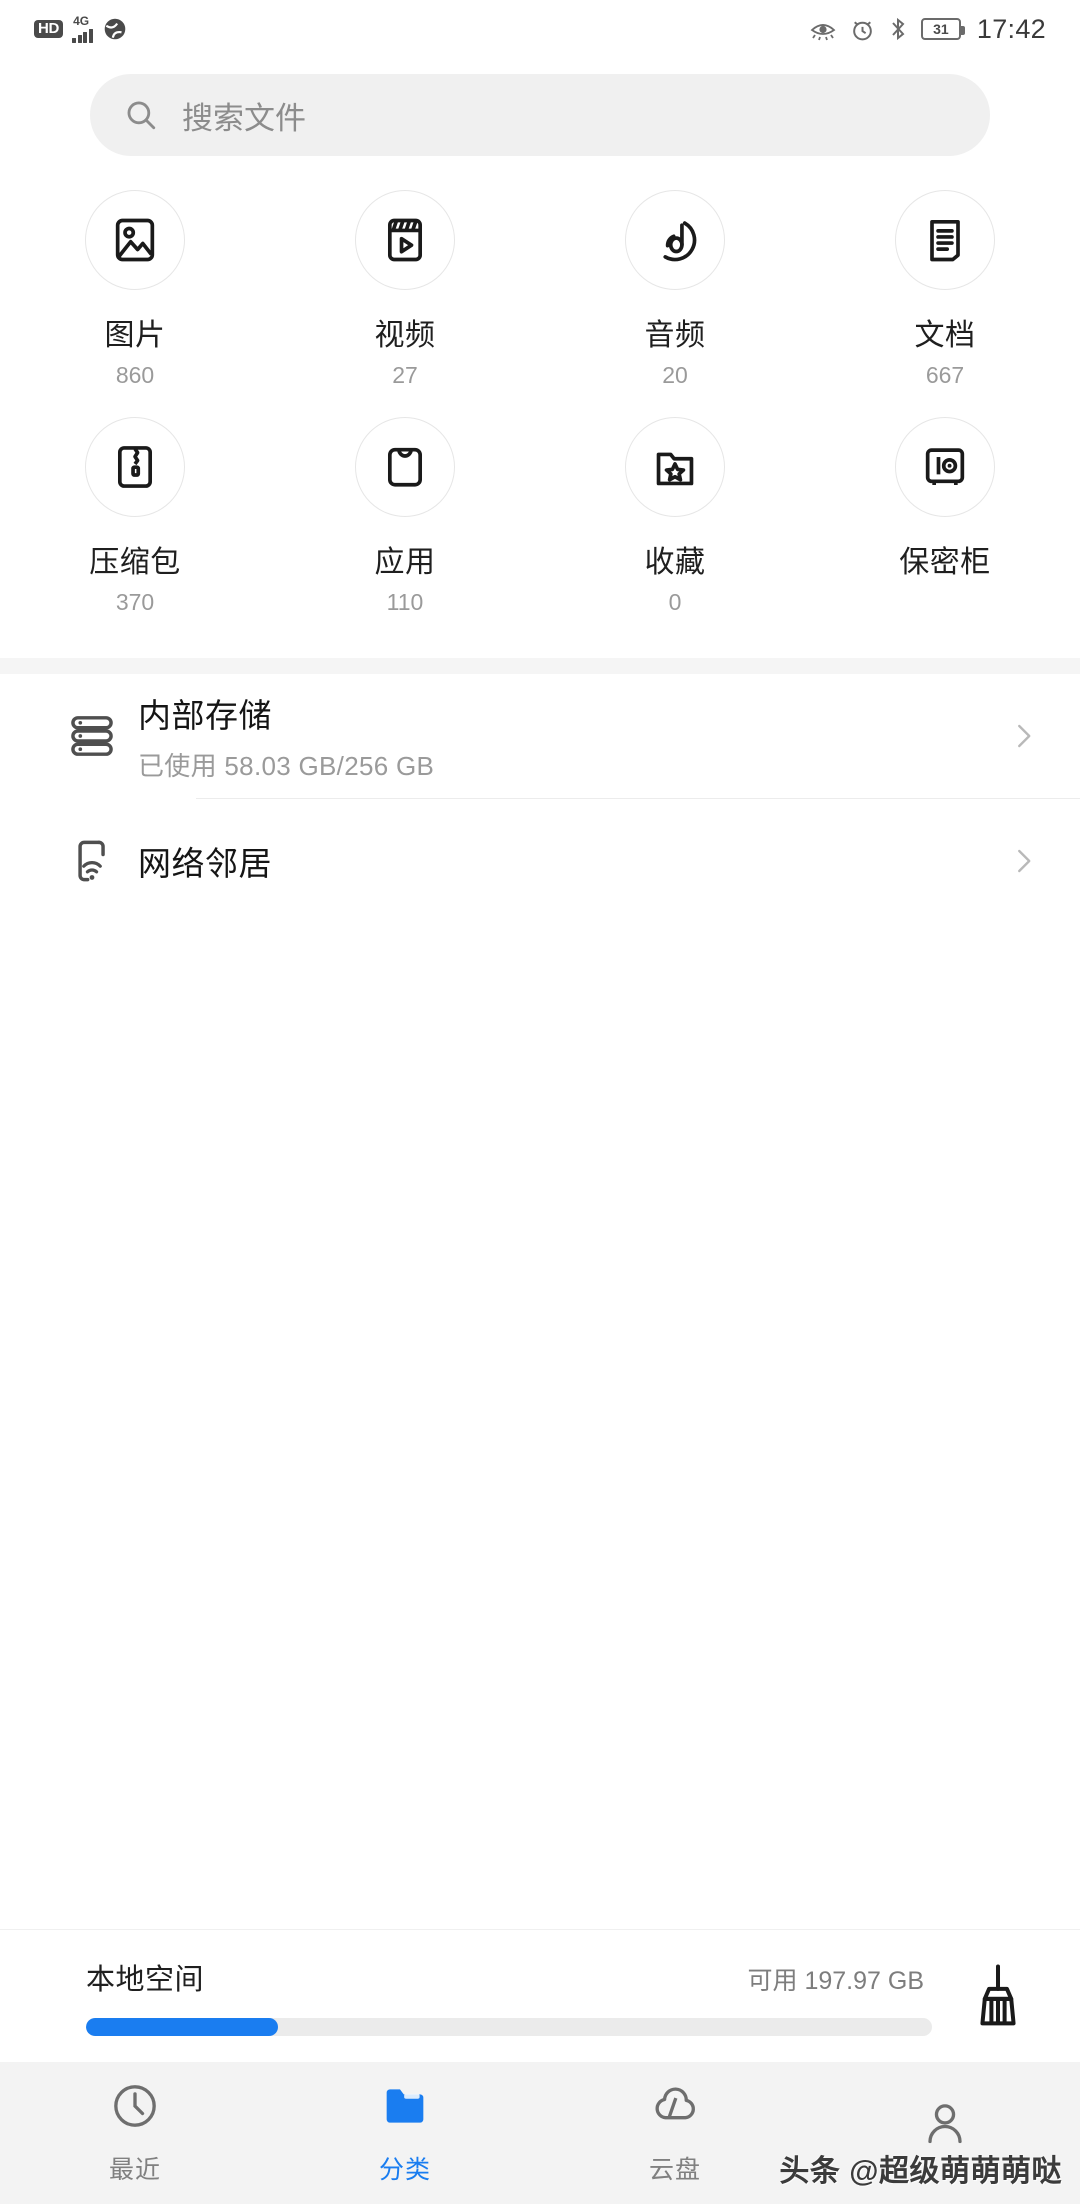 The width and height of the screenshot is (1080, 2204). What do you see at coordinates (405, 240) in the screenshot?
I see `video-icon` at bounding box center [405, 240].